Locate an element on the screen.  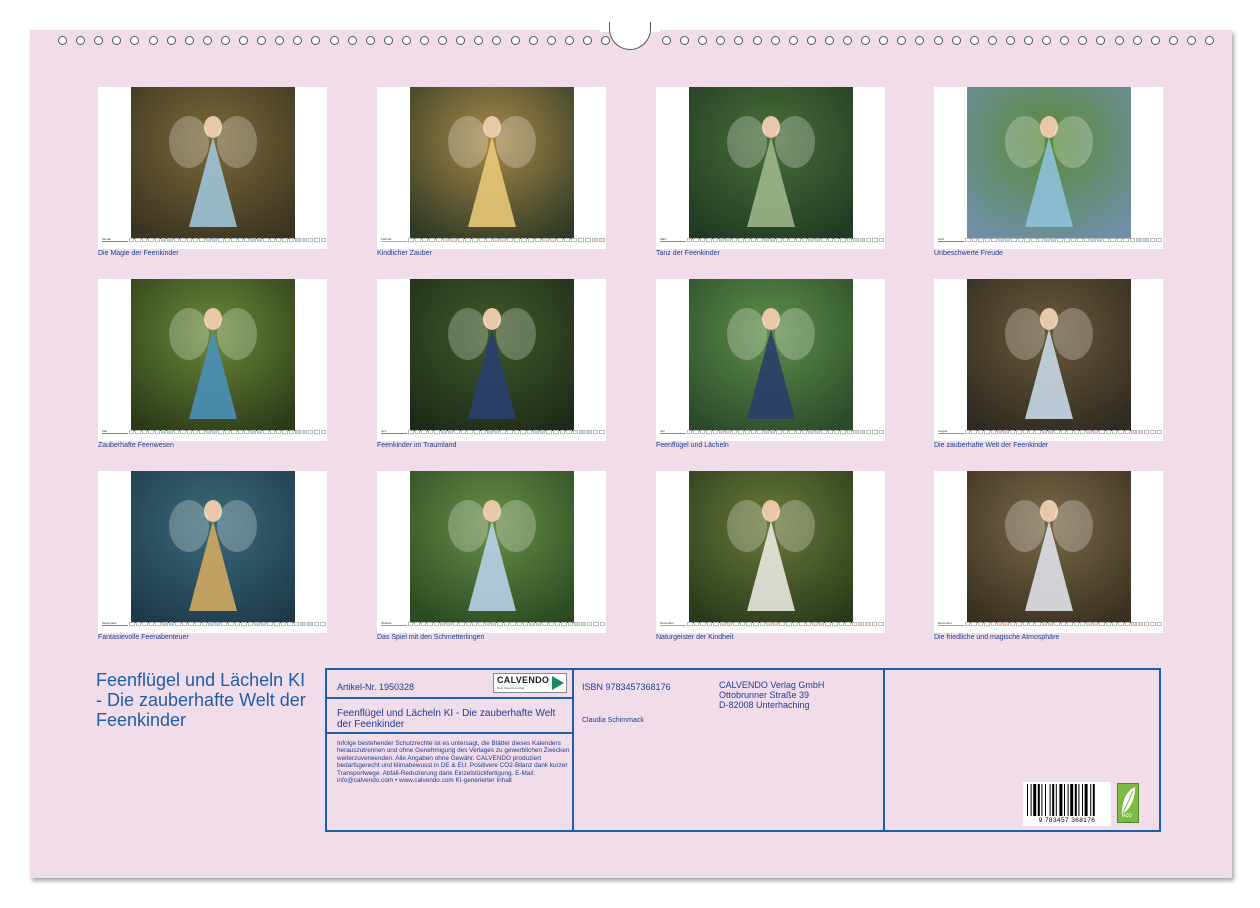
month-panel: Oktober is located at coordinates (491, 552).